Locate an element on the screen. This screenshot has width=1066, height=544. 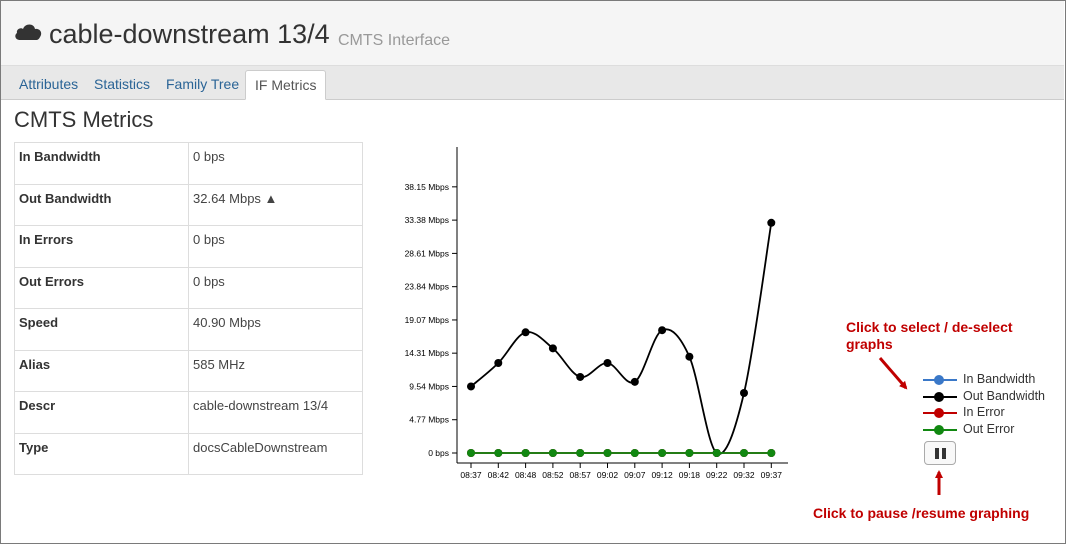
legend-item-in-error: In Error is located at coordinates (992, 413).